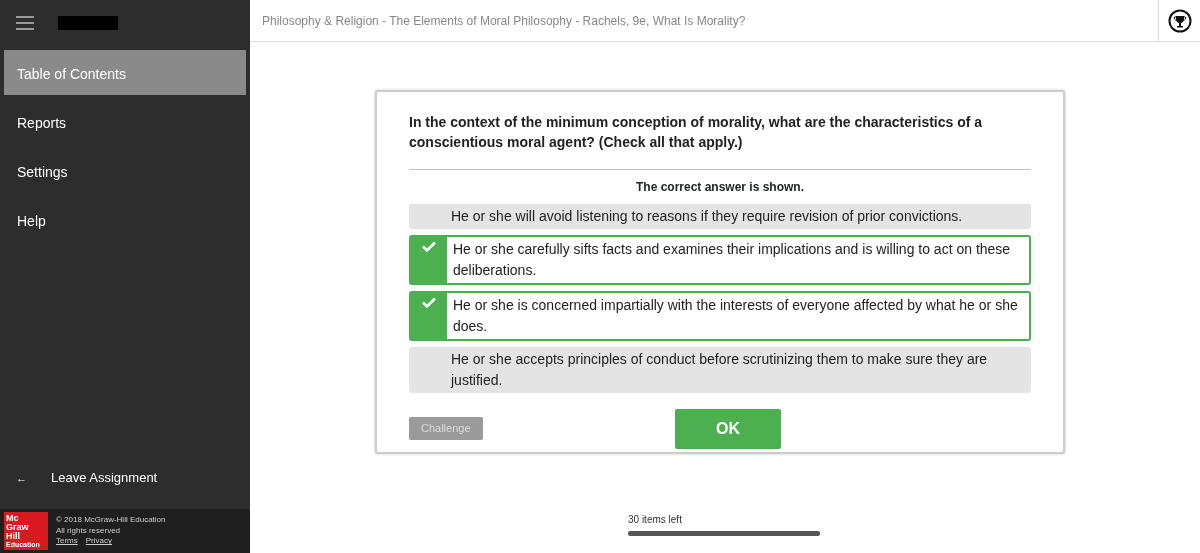 The width and height of the screenshot is (1200, 553). Describe the element at coordinates (89, 531) in the screenshot. I see `rights-text: All rights reserved` at that location.